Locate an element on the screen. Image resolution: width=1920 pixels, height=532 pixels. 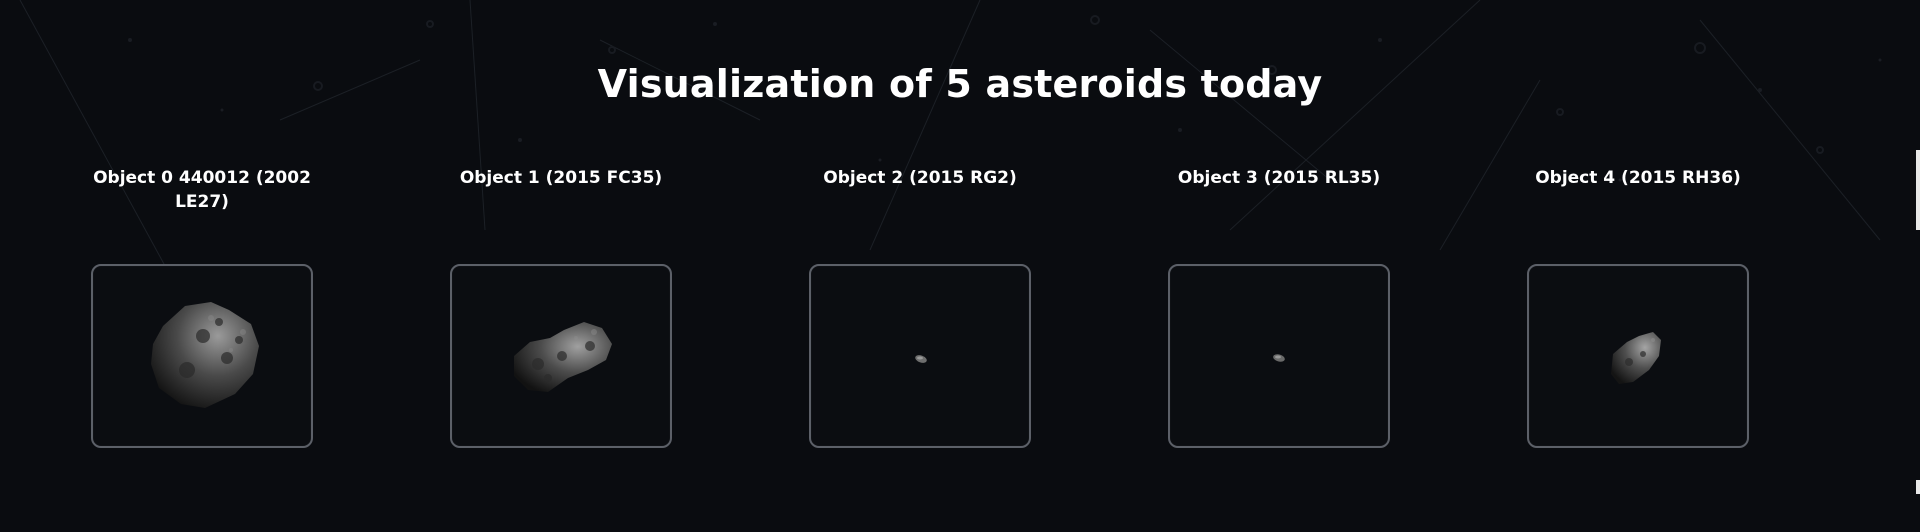
asteroid-name: Object 1 (2015 FC35) is located at coordinates (561, 178).